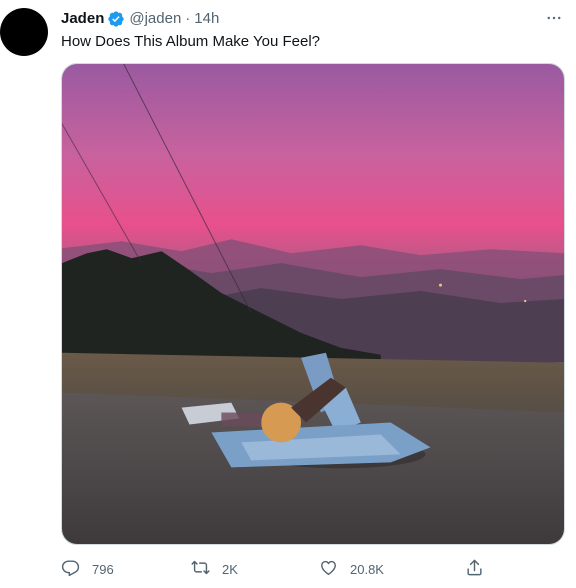 This screenshot has width=576, height=588. Describe the element at coordinates (281, 569) in the screenshot. I see `action-bar: 796 2K 20.8K` at that location.